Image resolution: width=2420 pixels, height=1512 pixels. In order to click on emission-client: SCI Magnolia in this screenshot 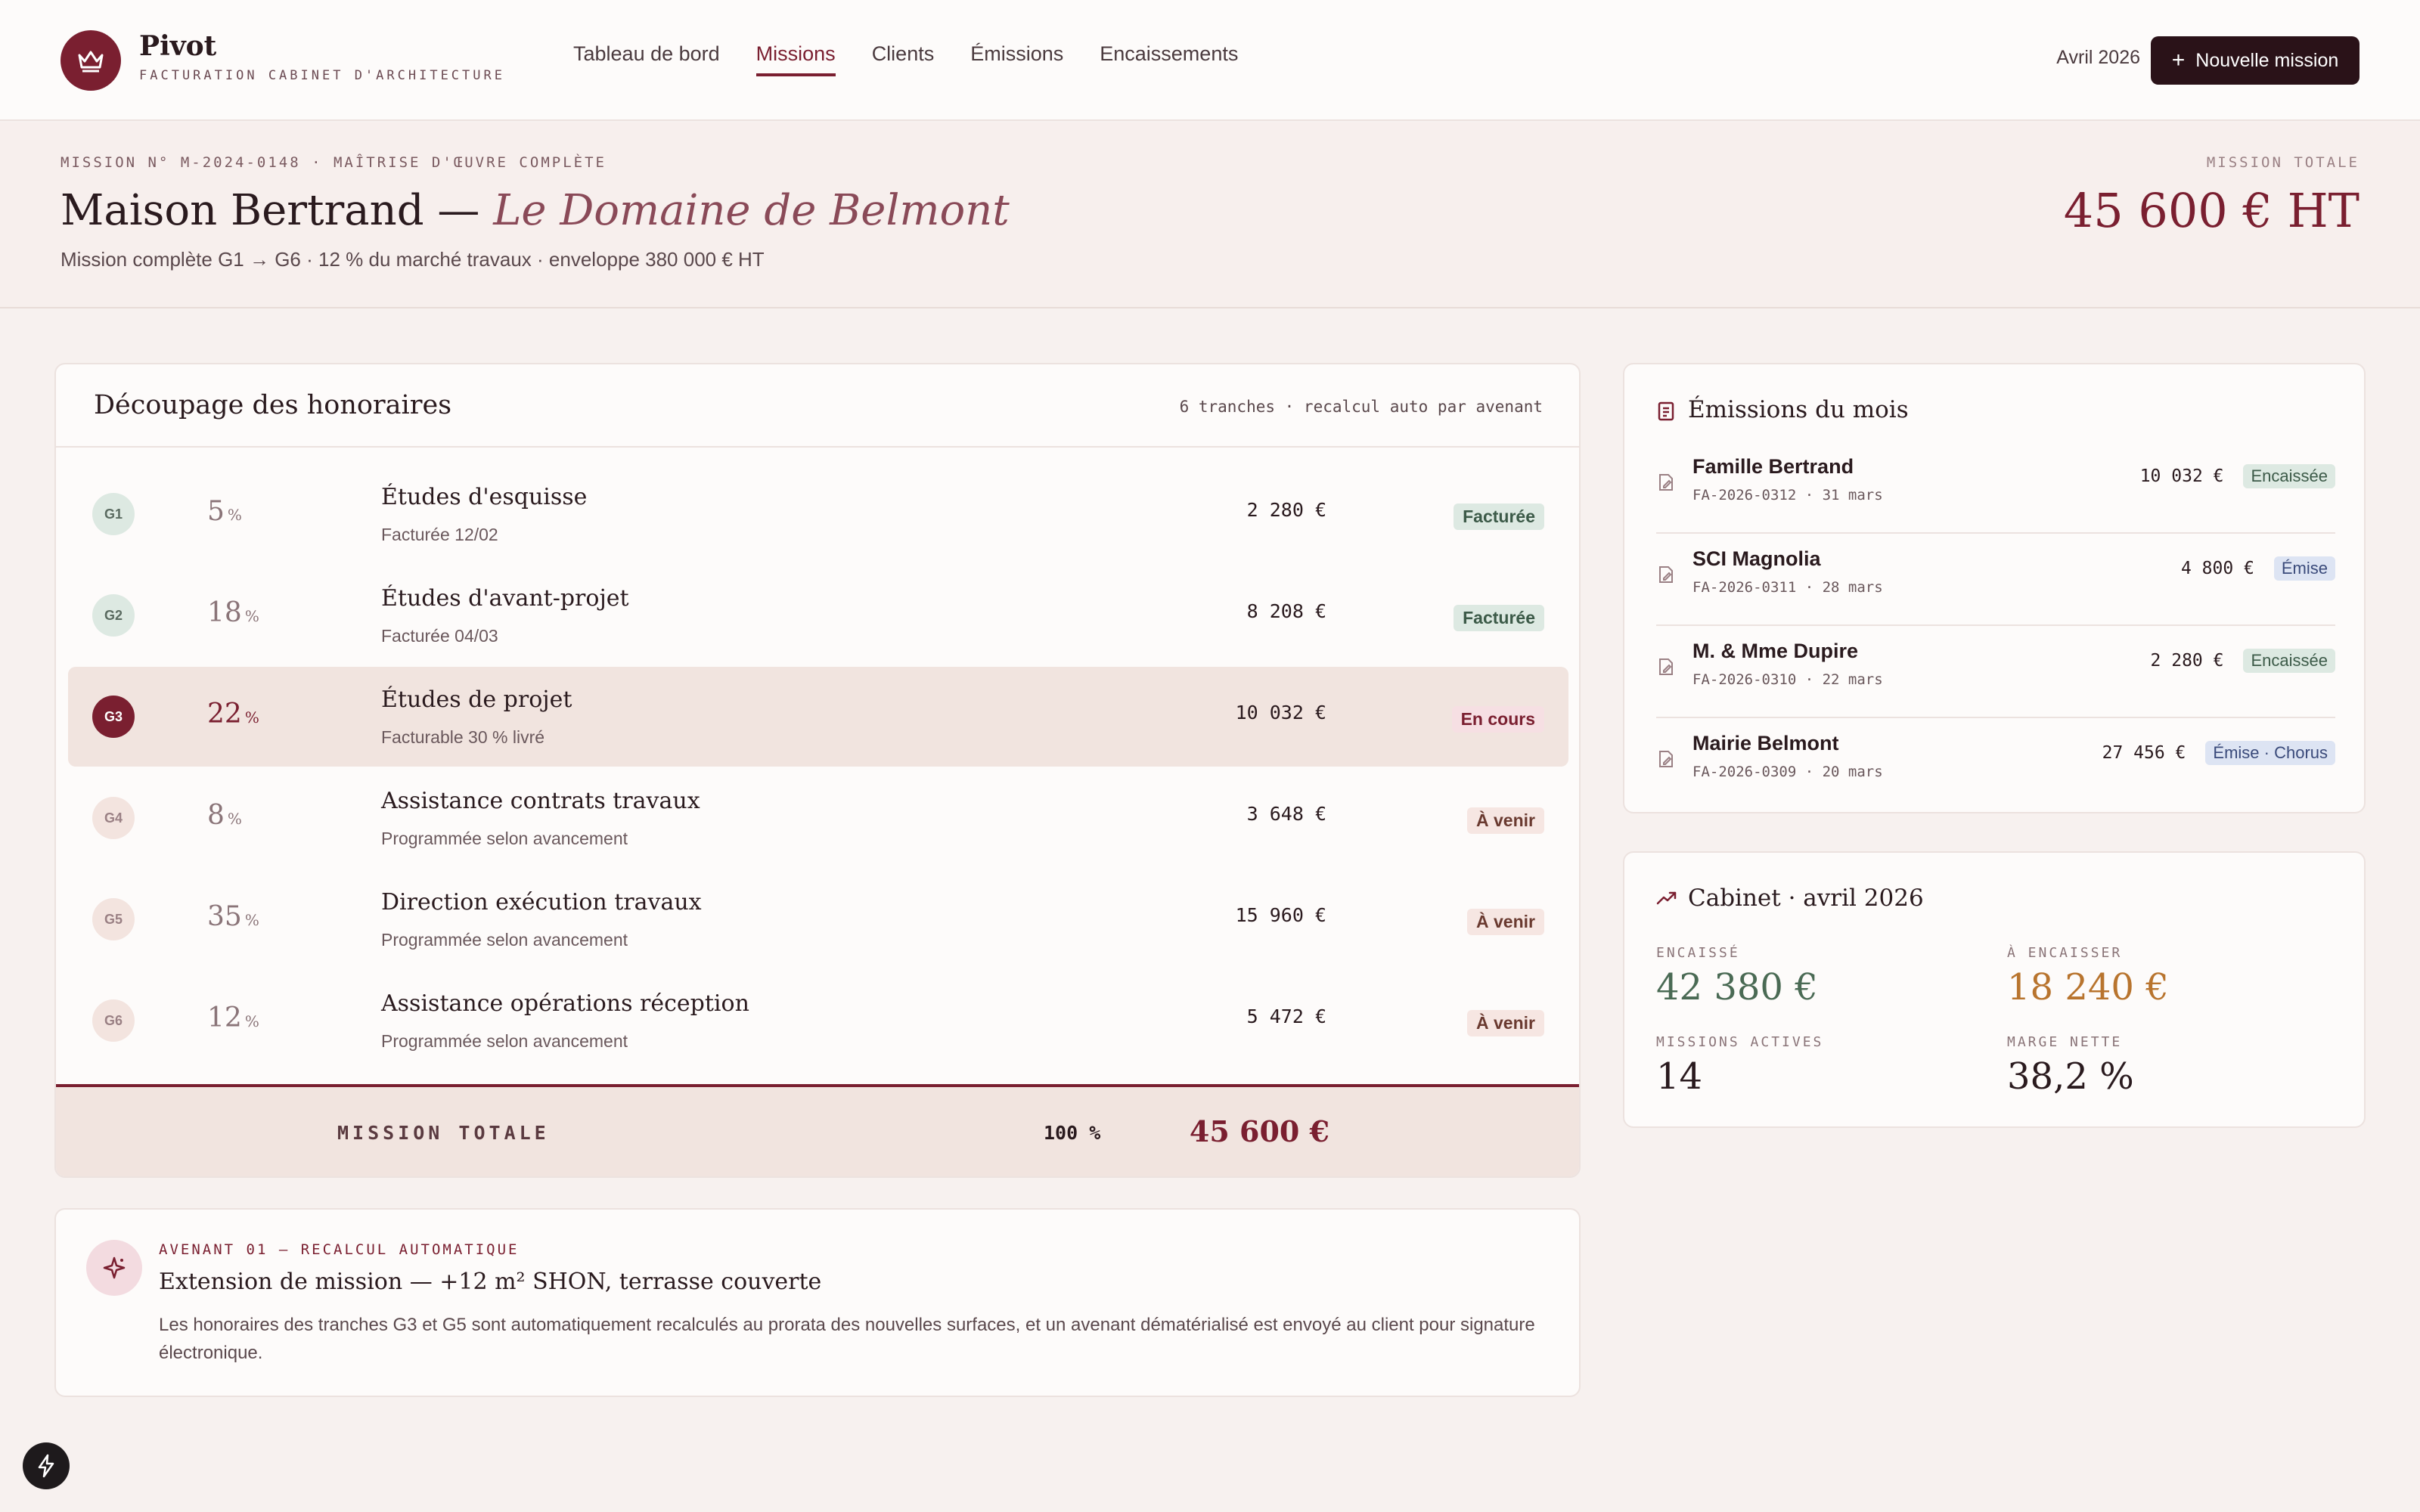, I will do `click(1756, 558)`.